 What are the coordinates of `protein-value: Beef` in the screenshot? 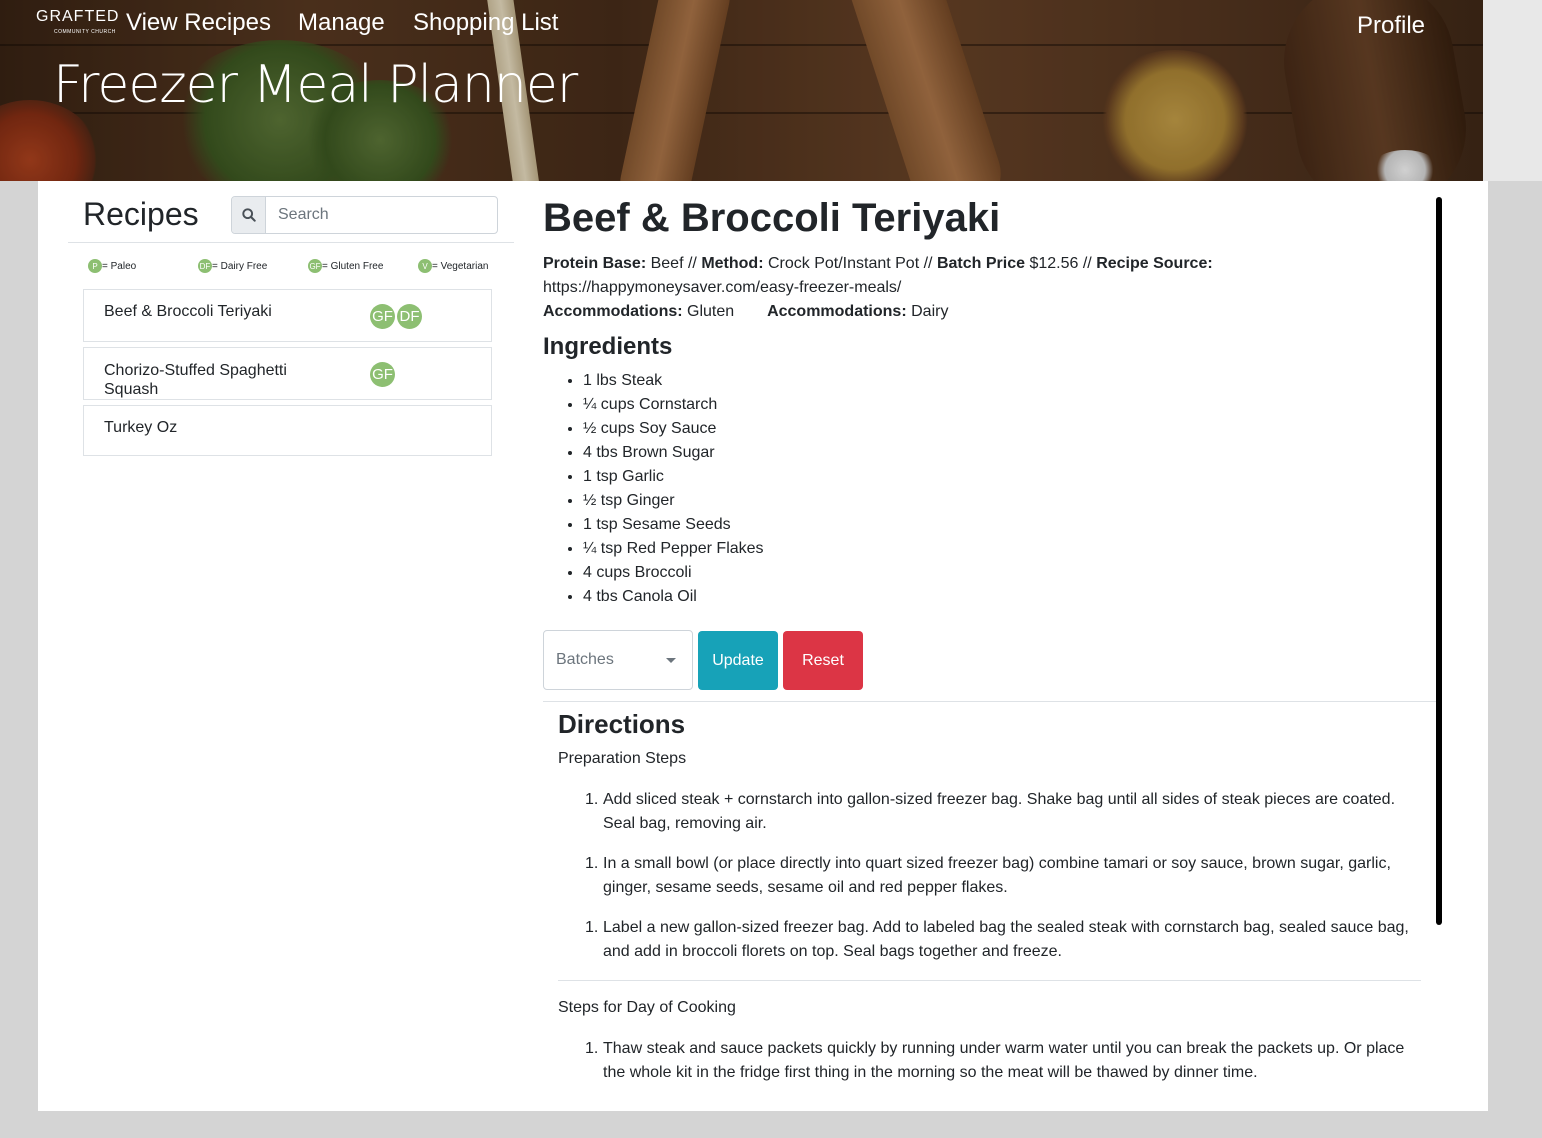 It's located at (667, 263).